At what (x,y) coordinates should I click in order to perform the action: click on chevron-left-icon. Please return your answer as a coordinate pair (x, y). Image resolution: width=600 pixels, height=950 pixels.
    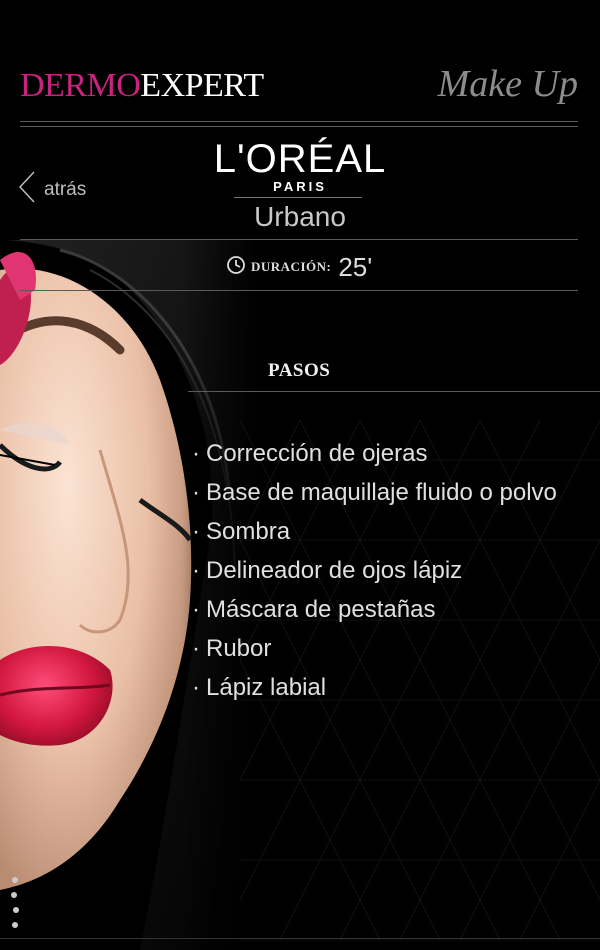
    Looking at the image, I should click on (27, 189).